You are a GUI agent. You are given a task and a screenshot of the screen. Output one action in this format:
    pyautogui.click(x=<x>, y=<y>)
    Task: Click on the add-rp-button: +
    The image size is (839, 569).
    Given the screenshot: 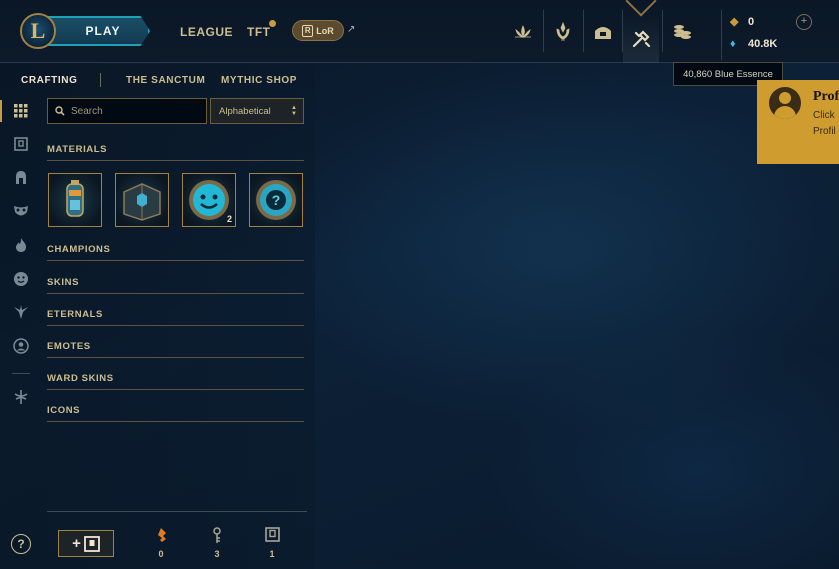 What is the action you would take?
    pyautogui.click(x=804, y=22)
    